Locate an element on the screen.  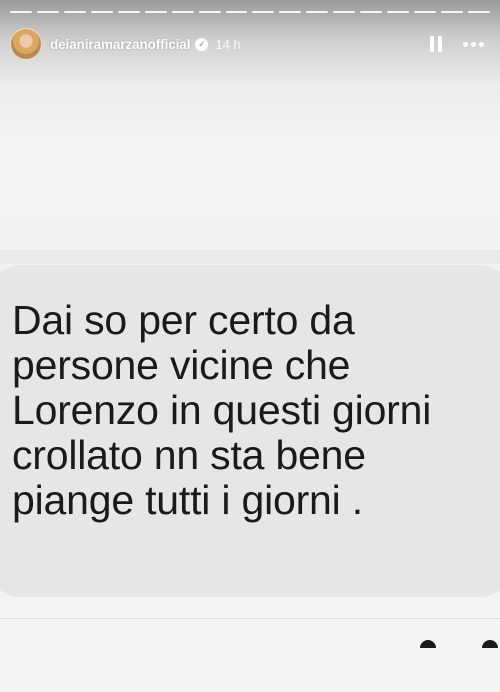
story-progress-bar is located at coordinates (250, 12).